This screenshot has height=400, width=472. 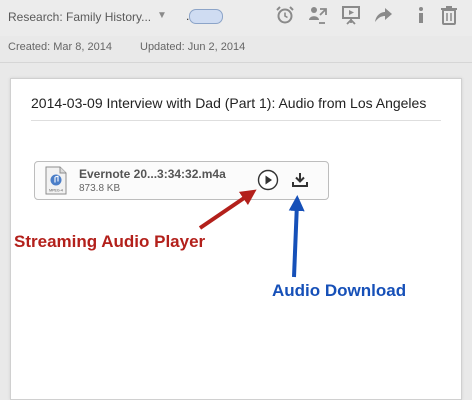 What do you see at coordinates (152, 174) in the screenshot?
I see `file-name: Evernote 20...3:34:32.m4a` at bounding box center [152, 174].